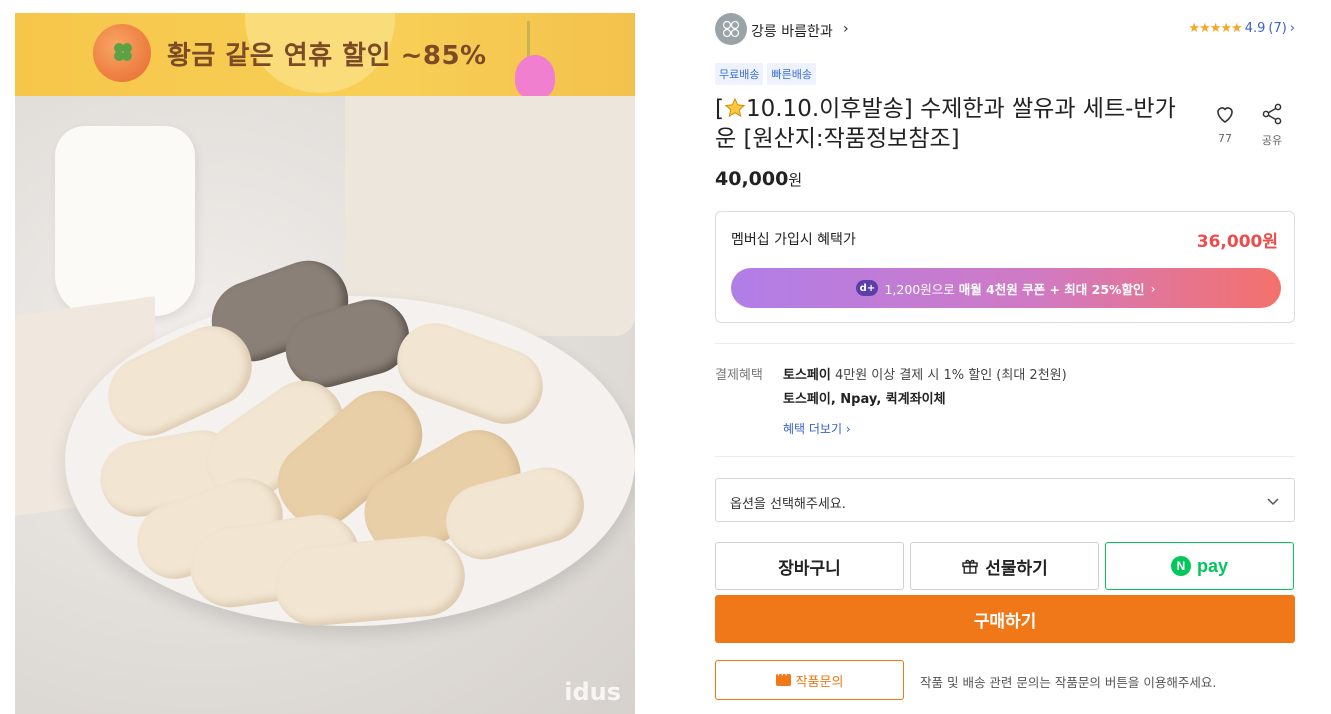 This screenshot has height=714, width=1331. What do you see at coordinates (719, 109) in the screenshot?
I see `title-bracket: [` at bounding box center [719, 109].